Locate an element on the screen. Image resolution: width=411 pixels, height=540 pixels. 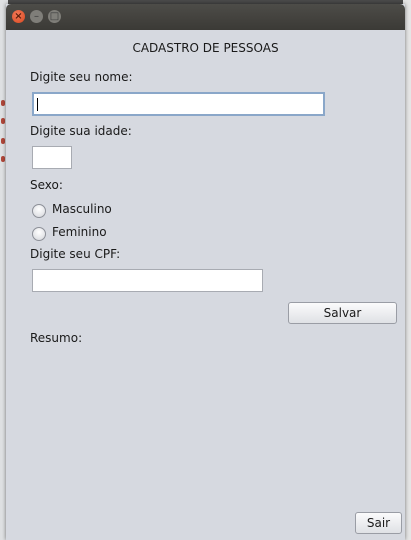
sex-label: Sexo: is located at coordinates (46, 185).